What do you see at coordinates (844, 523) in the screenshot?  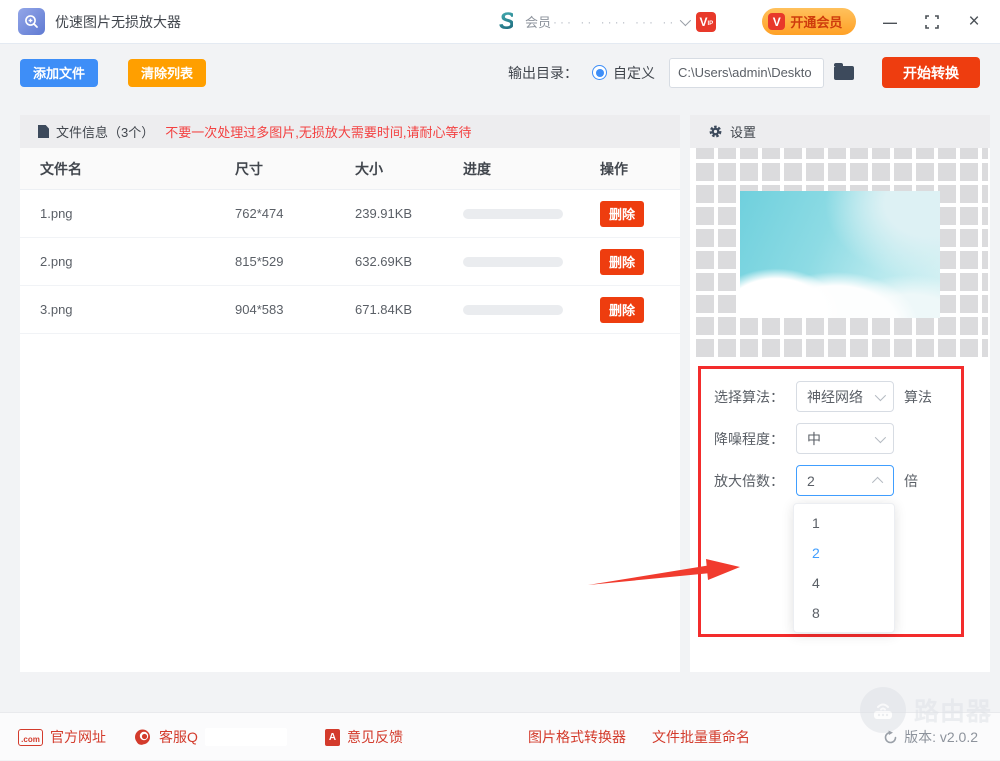 I see `option-1: 1` at bounding box center [844, 523].